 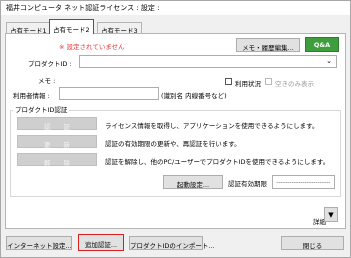 I want to click on qa-button: Q&A, so click(x=322, y=44).